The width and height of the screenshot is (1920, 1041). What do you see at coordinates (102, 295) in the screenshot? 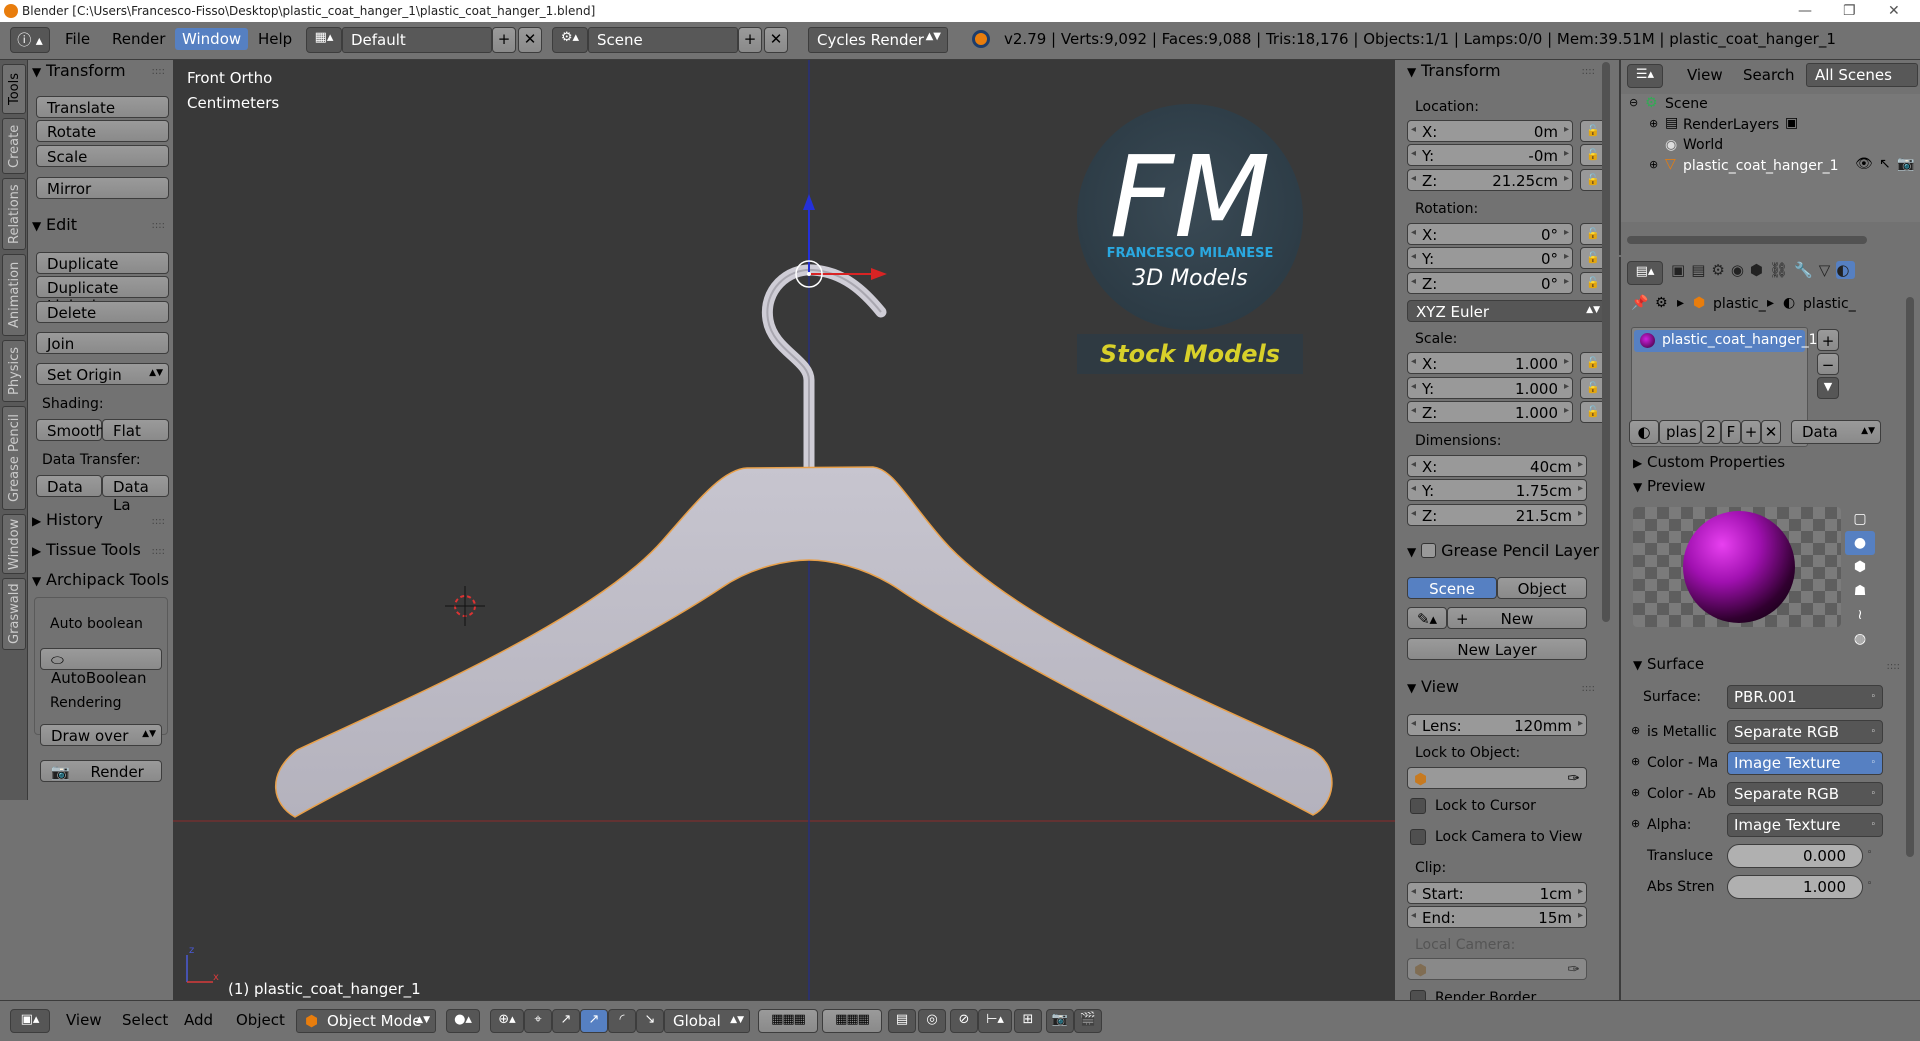
I see `duplicate-linked-button: Duplicate Linked` at bounding box center [102, 295].